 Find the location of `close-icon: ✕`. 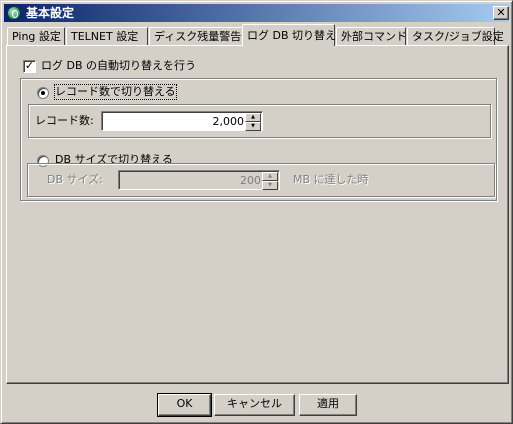

close-icon: ✕ is located at coordinates (501, 12).